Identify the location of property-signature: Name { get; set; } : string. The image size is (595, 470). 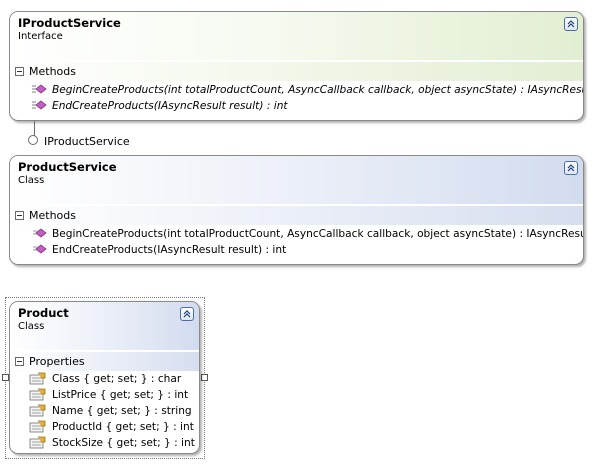
(122, 411).